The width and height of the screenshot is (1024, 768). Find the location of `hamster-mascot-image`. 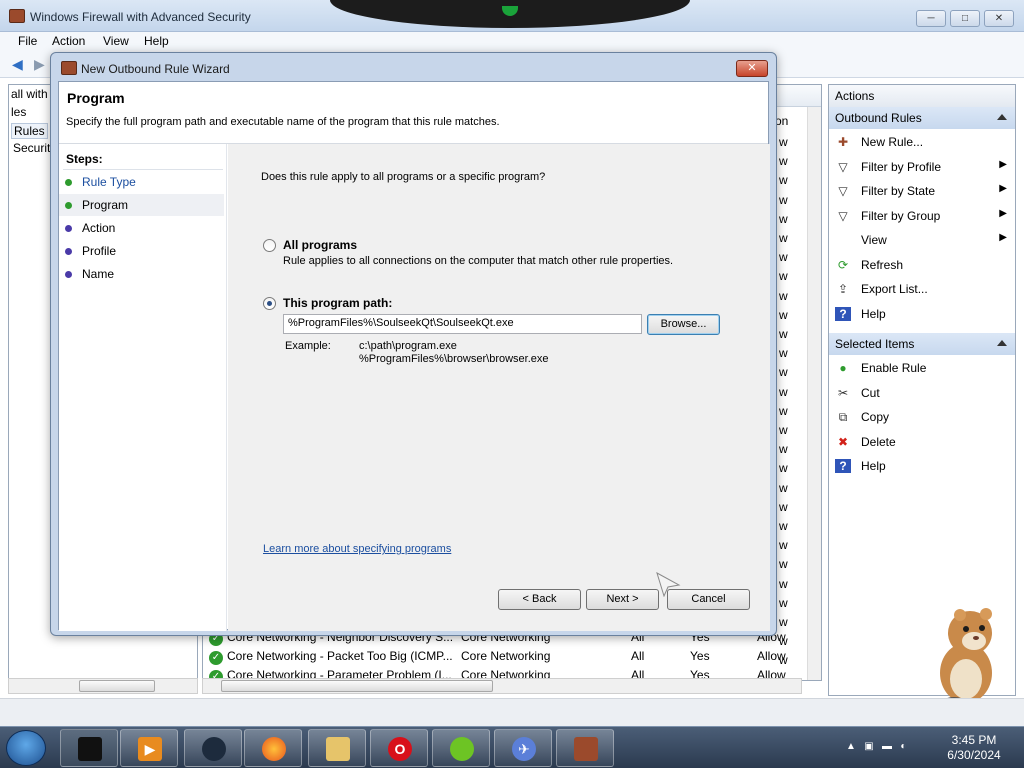

hamster-mascot-image is located at coordinates (966, 656).